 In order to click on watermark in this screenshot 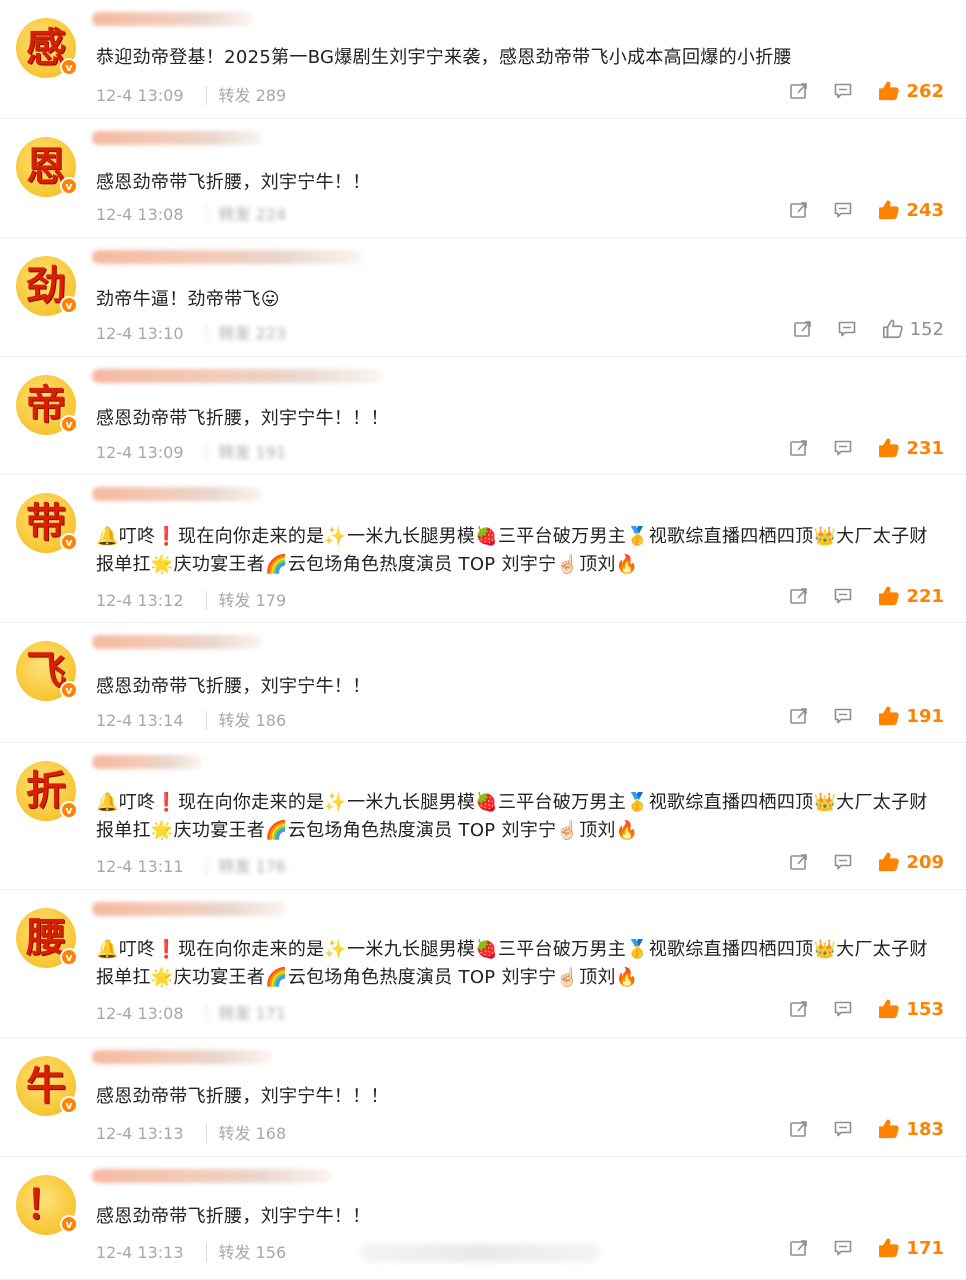, I will do `click(480, 1253)`.